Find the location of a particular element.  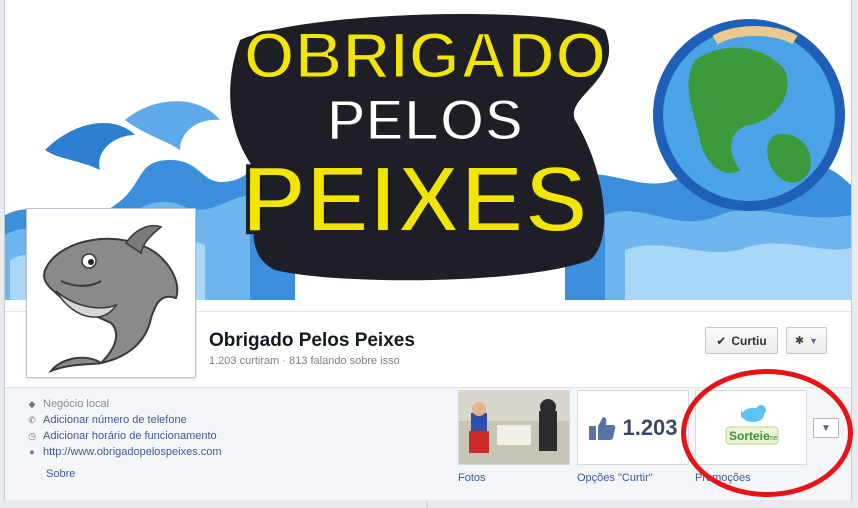

cover-title-line2: PELOS is located at coordinates (425, 120).